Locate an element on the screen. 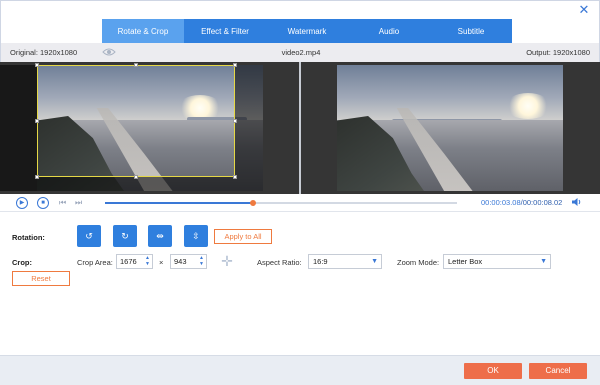  tab-subtitle: Subtitle is located at coordinates (471, 31).